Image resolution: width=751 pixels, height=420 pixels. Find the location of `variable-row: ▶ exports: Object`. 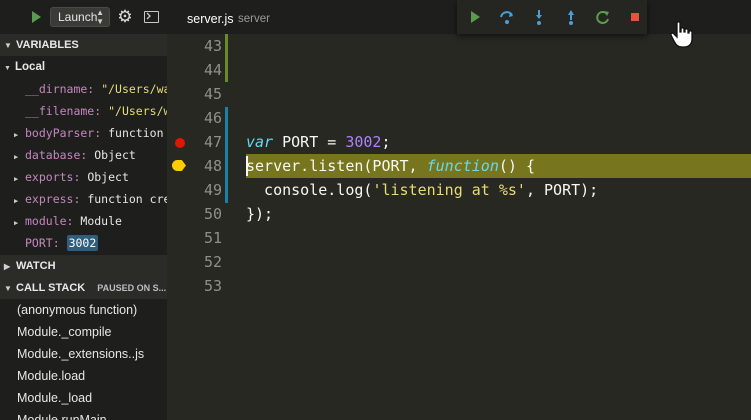

variable-row: ▶ exports: Object is located at coordinates (83, 177).